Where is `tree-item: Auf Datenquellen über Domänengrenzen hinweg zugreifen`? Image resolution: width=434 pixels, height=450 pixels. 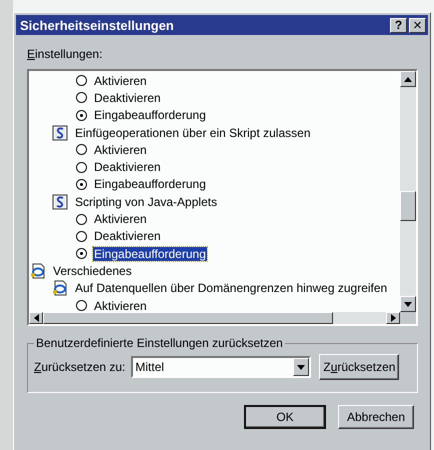 tree-item: Auf Datenquellen über Domänengrenzen hinweg zugreifen is located at coordinates (231, 288).